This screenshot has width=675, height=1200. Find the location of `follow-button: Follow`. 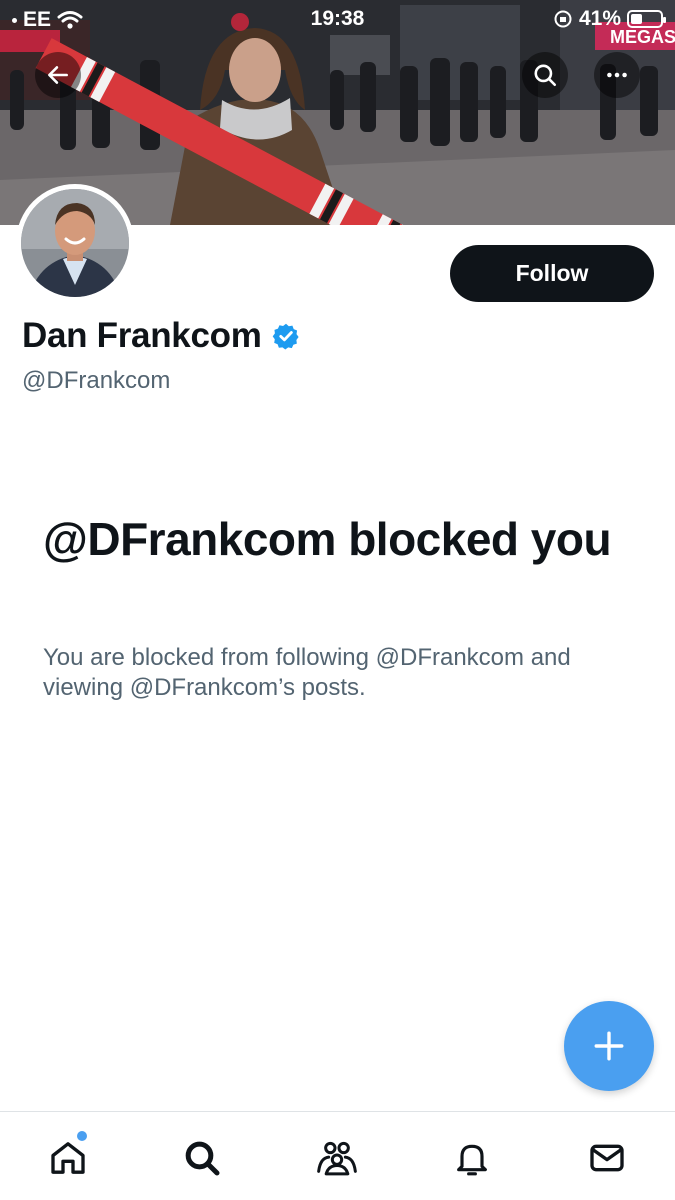

follow-button: Follow is located at coordinates (552, 273).